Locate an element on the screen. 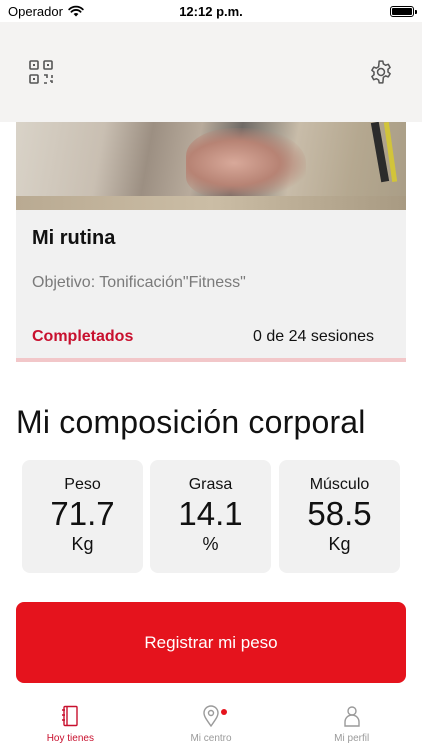  routine-title: Mi rutina is located at coordinates (74, 238).